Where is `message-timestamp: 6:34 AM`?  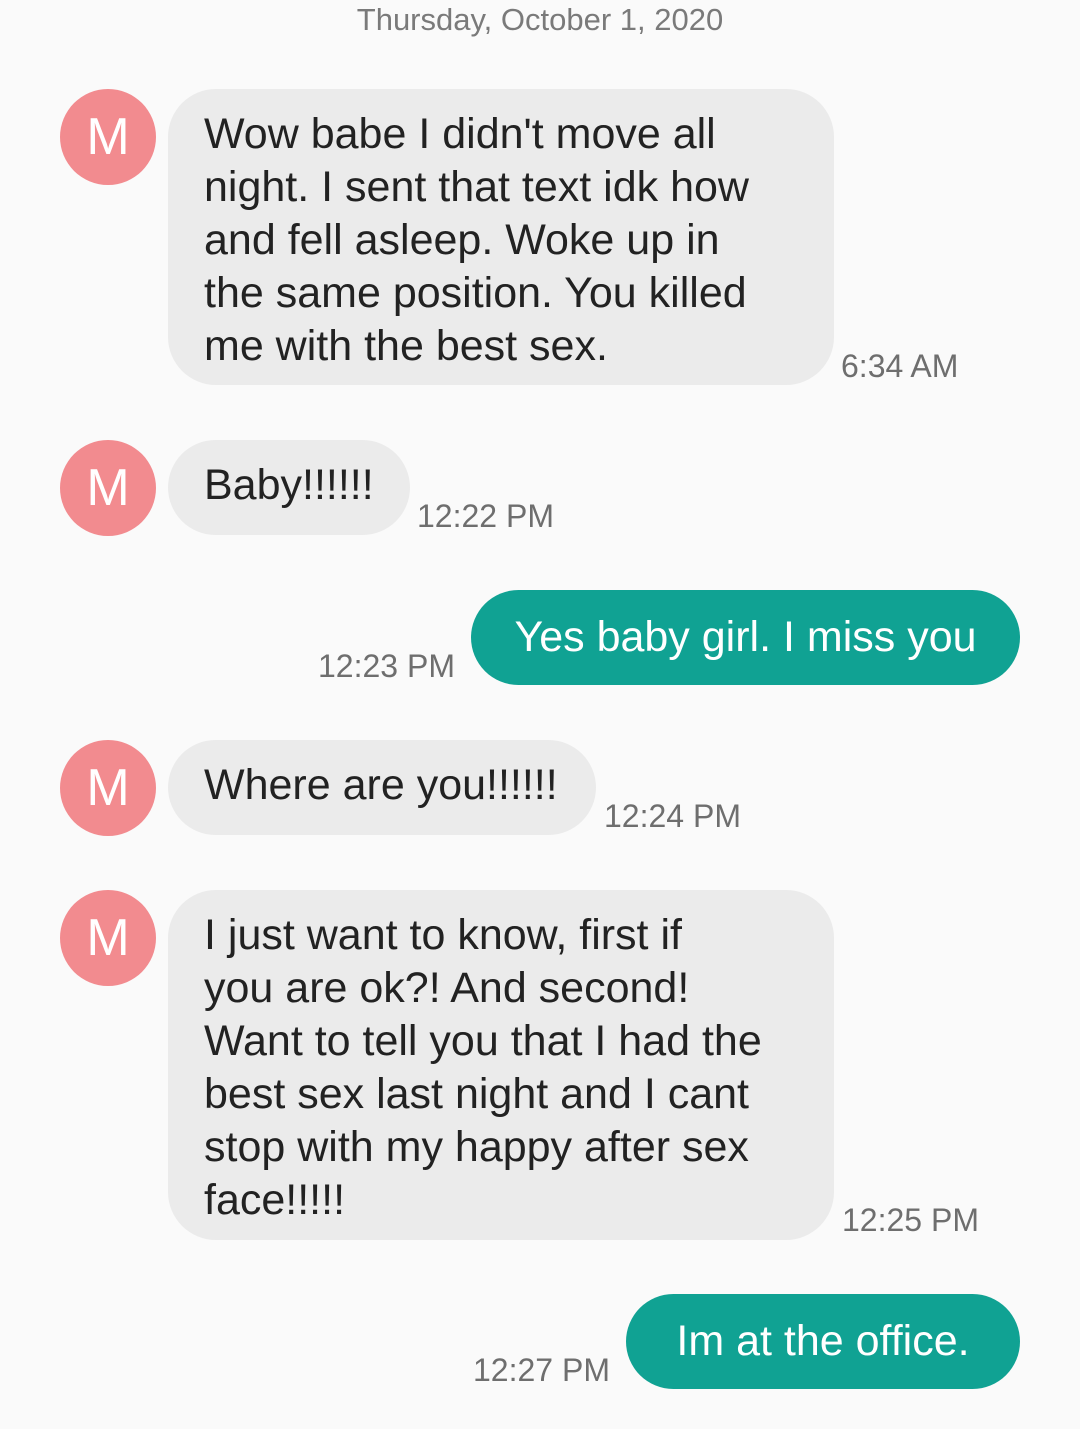
message-timestamp: 6:34 AM is located at coordinates (900, 366).